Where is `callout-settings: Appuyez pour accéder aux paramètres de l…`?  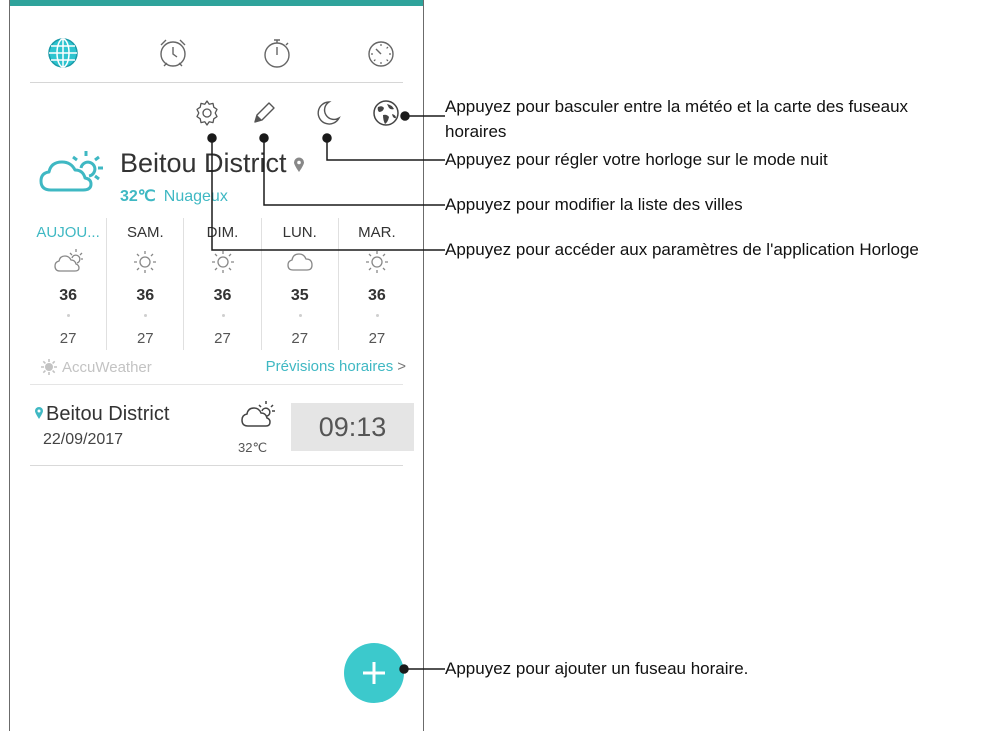 callout-settings: Appuyez pour accéder aux paramètres de l… is located at coordinates (682, 249).